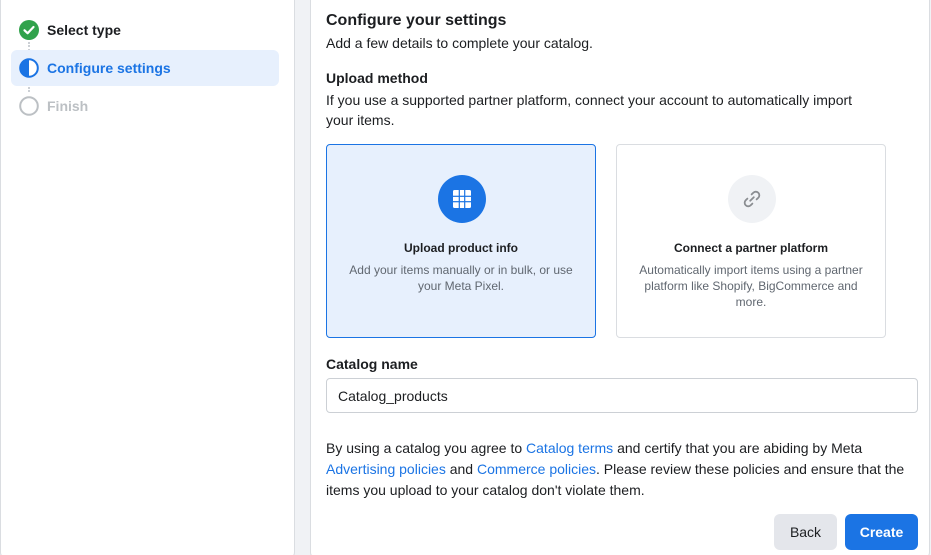 The width and height of the screenshot is (931, 555). What do you see at coordinates (461, 469) in the screenshot?
I see `terms-text: and` at bounding box center [461, 469].